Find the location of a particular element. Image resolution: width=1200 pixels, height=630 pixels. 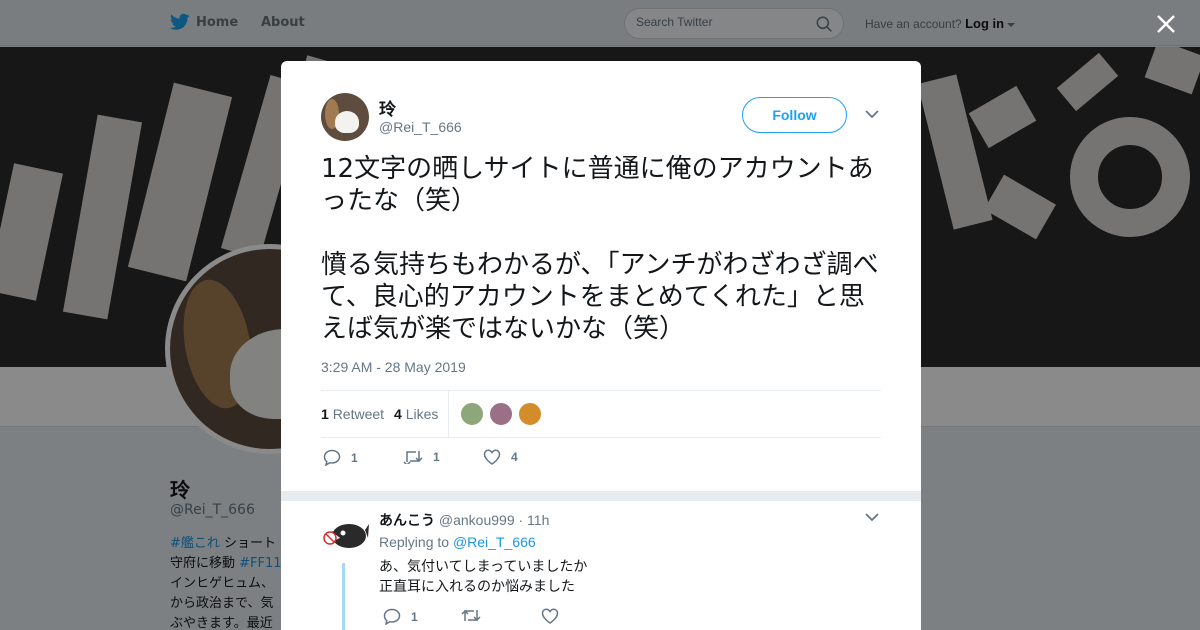

thread-line is located at coordinates (343, 596).